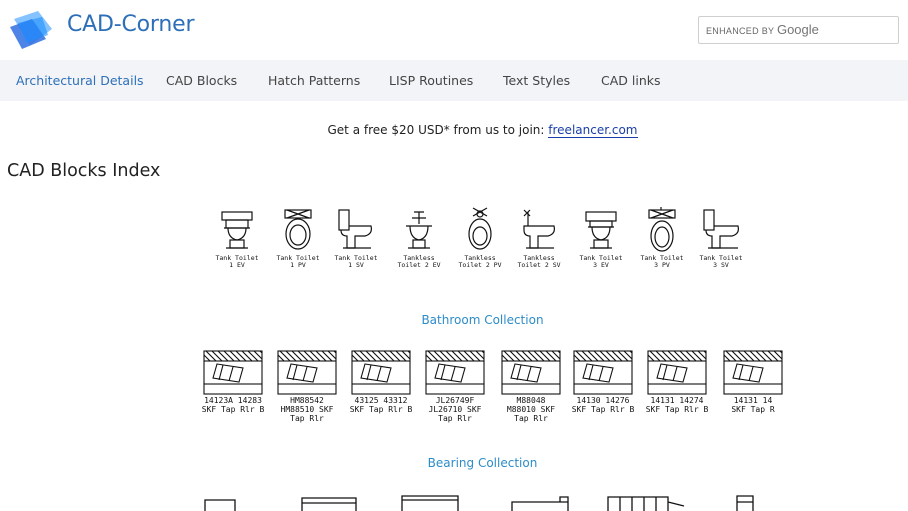 This screenshot has width=908, height=511. Describe the element at coordinates (237, 265) in the screenshot. I see `bathroom-block-caption-line2: 1 EV` at that location.